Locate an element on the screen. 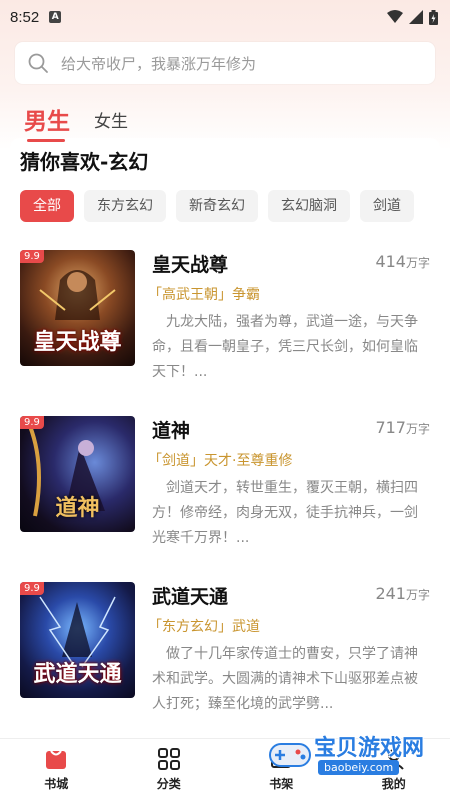 The width and height of the screenshot is (450, 800). word-count-value: 414 is located at coordinates (390, 261).